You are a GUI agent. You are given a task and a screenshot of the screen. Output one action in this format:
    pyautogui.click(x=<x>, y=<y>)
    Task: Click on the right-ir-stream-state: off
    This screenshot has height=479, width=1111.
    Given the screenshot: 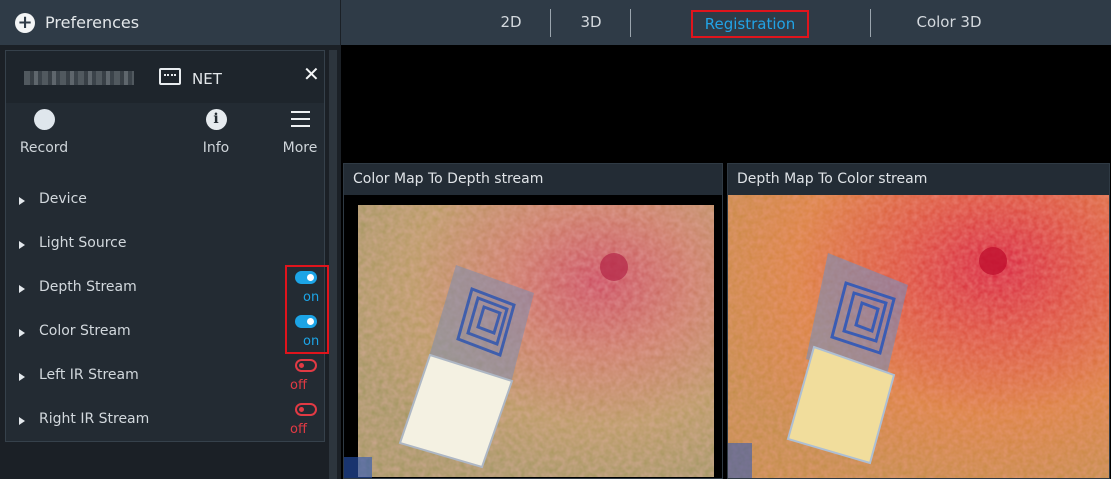 What is the action you would take?
    pyautogui.click(x=298, y=429)
    